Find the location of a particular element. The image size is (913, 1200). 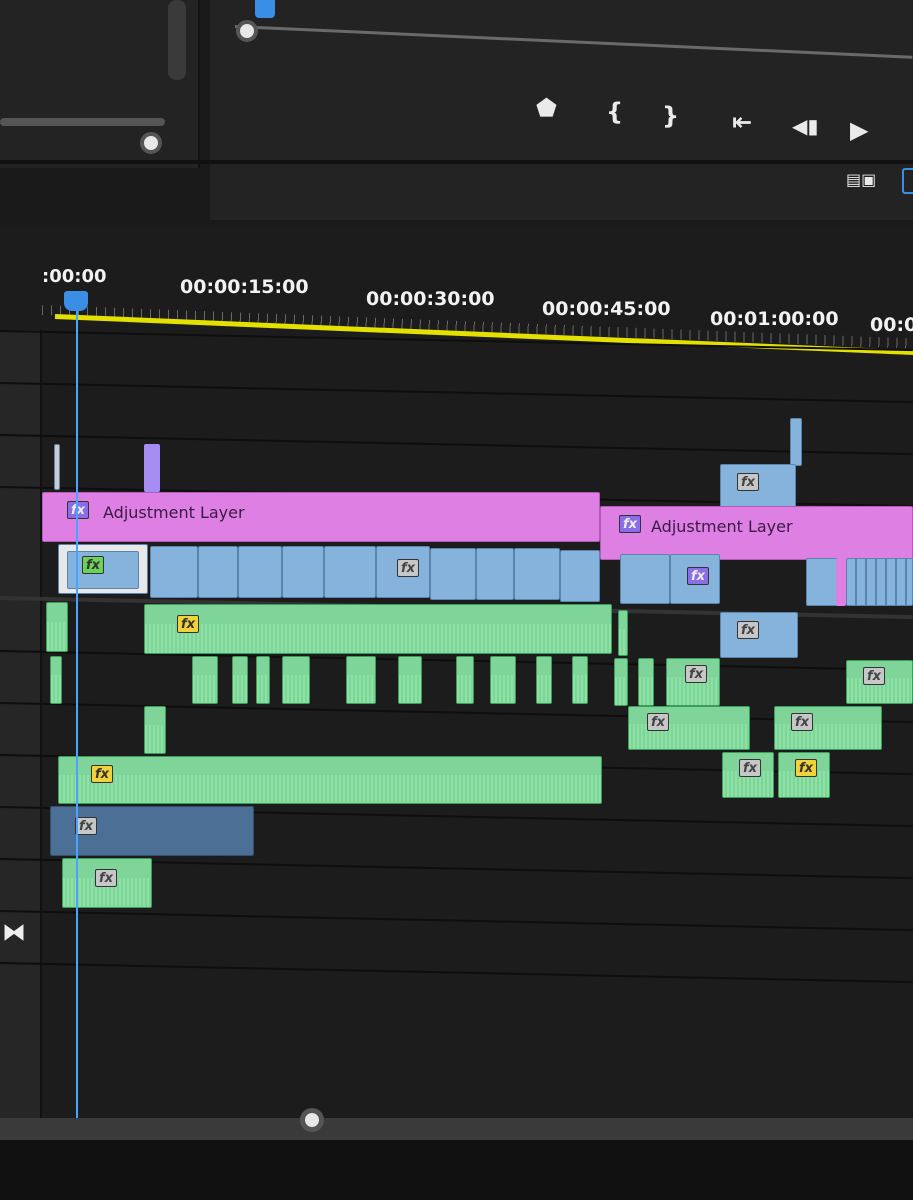

step-back-icon: ◀▮ is located at coordinates (805, 126).